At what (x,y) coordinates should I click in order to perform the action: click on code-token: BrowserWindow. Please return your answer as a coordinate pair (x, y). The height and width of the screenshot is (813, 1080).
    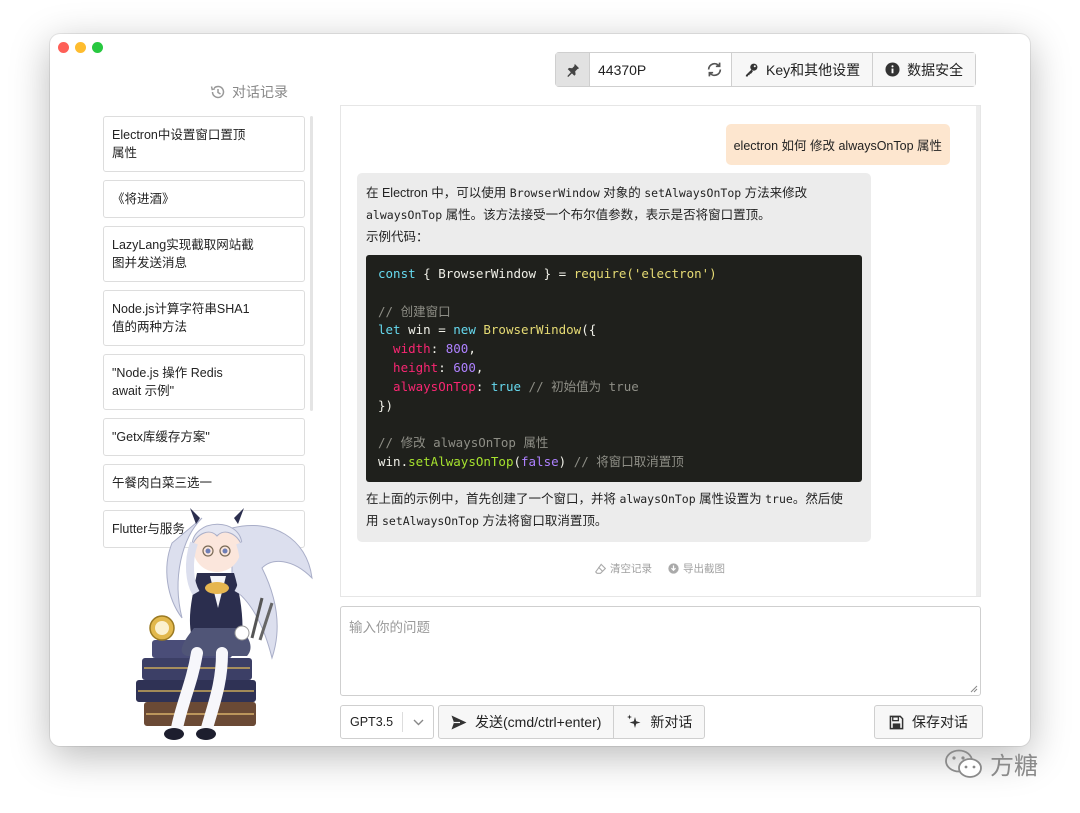
    Looking at the image, I should click on (528, 330).